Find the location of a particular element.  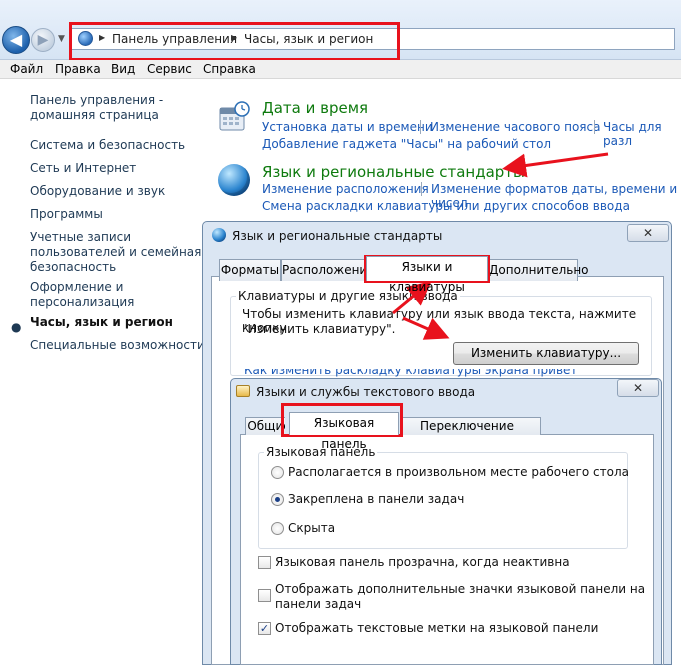

radio-hidden is located at coordinates (277, 528).